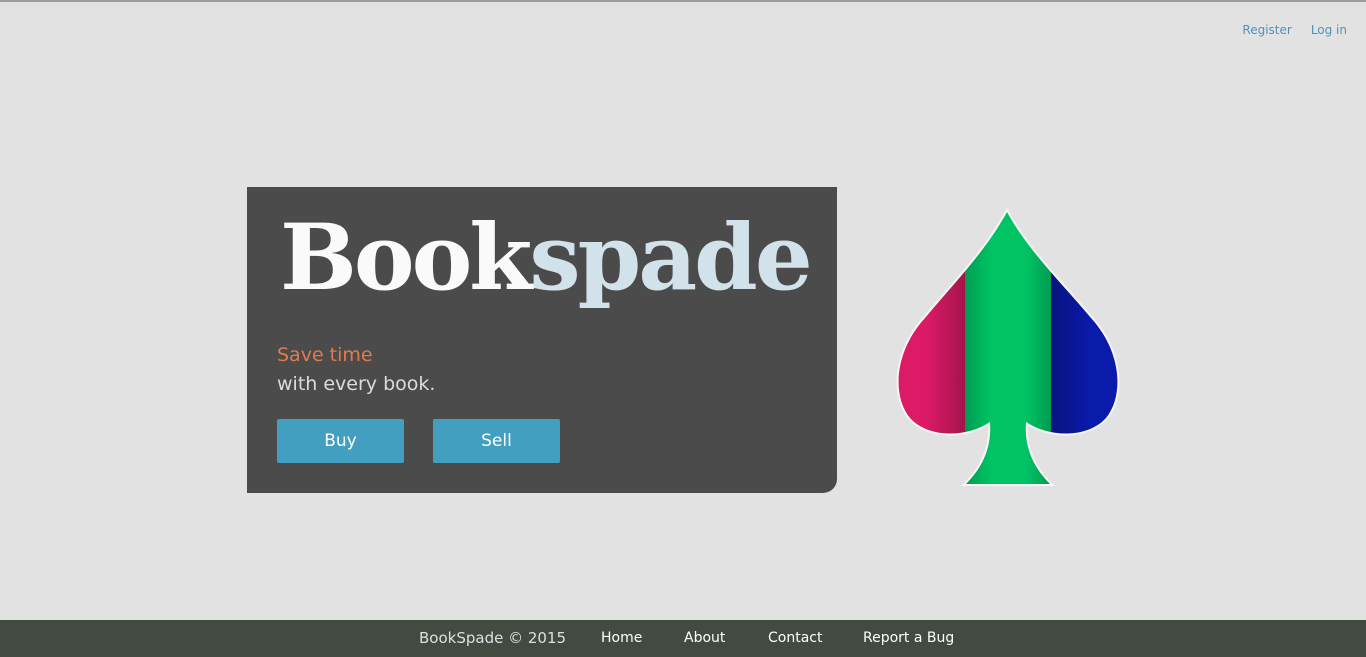 This screenshot has height=657, width=1366. What do you see at coordinates (493, 638) in the screenshot?
I see `footer-copyright: BookSpade © 2015` at bounding box center [493, 638].